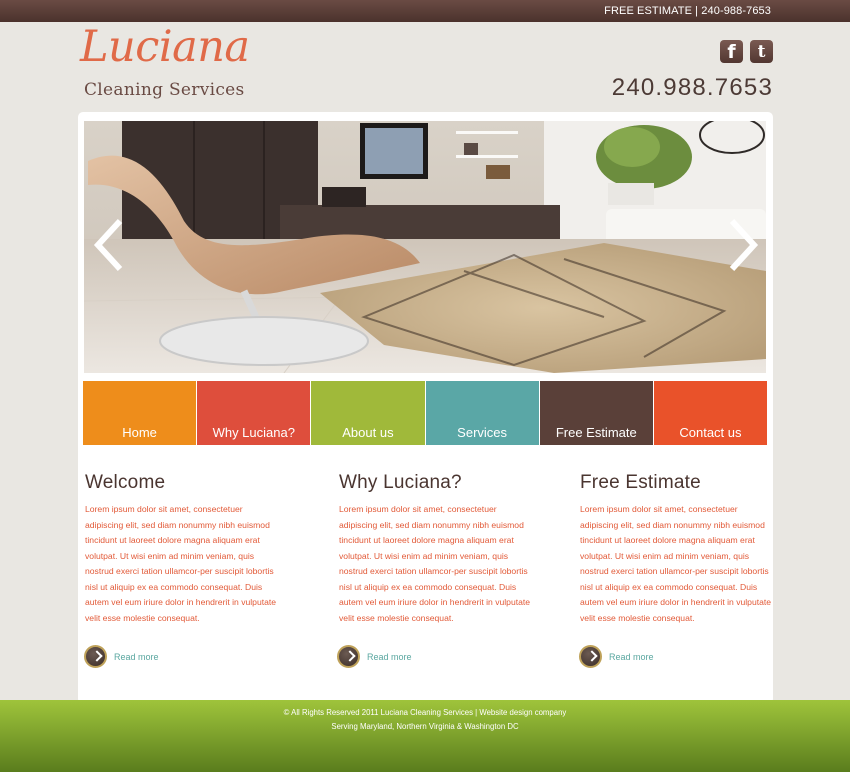 This screenshot has height=772, width=850. Describe the element at coordinates (164, 90) in the screenshot. I see `logo-subtitle: Cleaning Services` at that location.